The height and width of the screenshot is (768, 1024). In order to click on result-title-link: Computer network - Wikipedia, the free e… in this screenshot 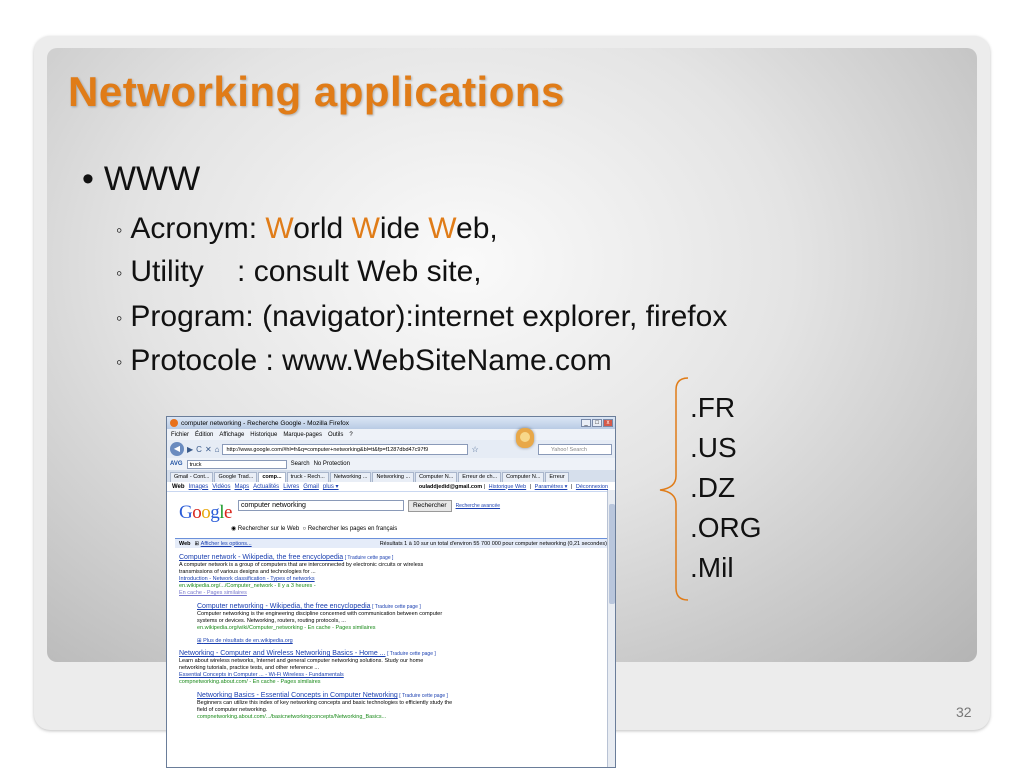, I will do `click(261, 557)`.